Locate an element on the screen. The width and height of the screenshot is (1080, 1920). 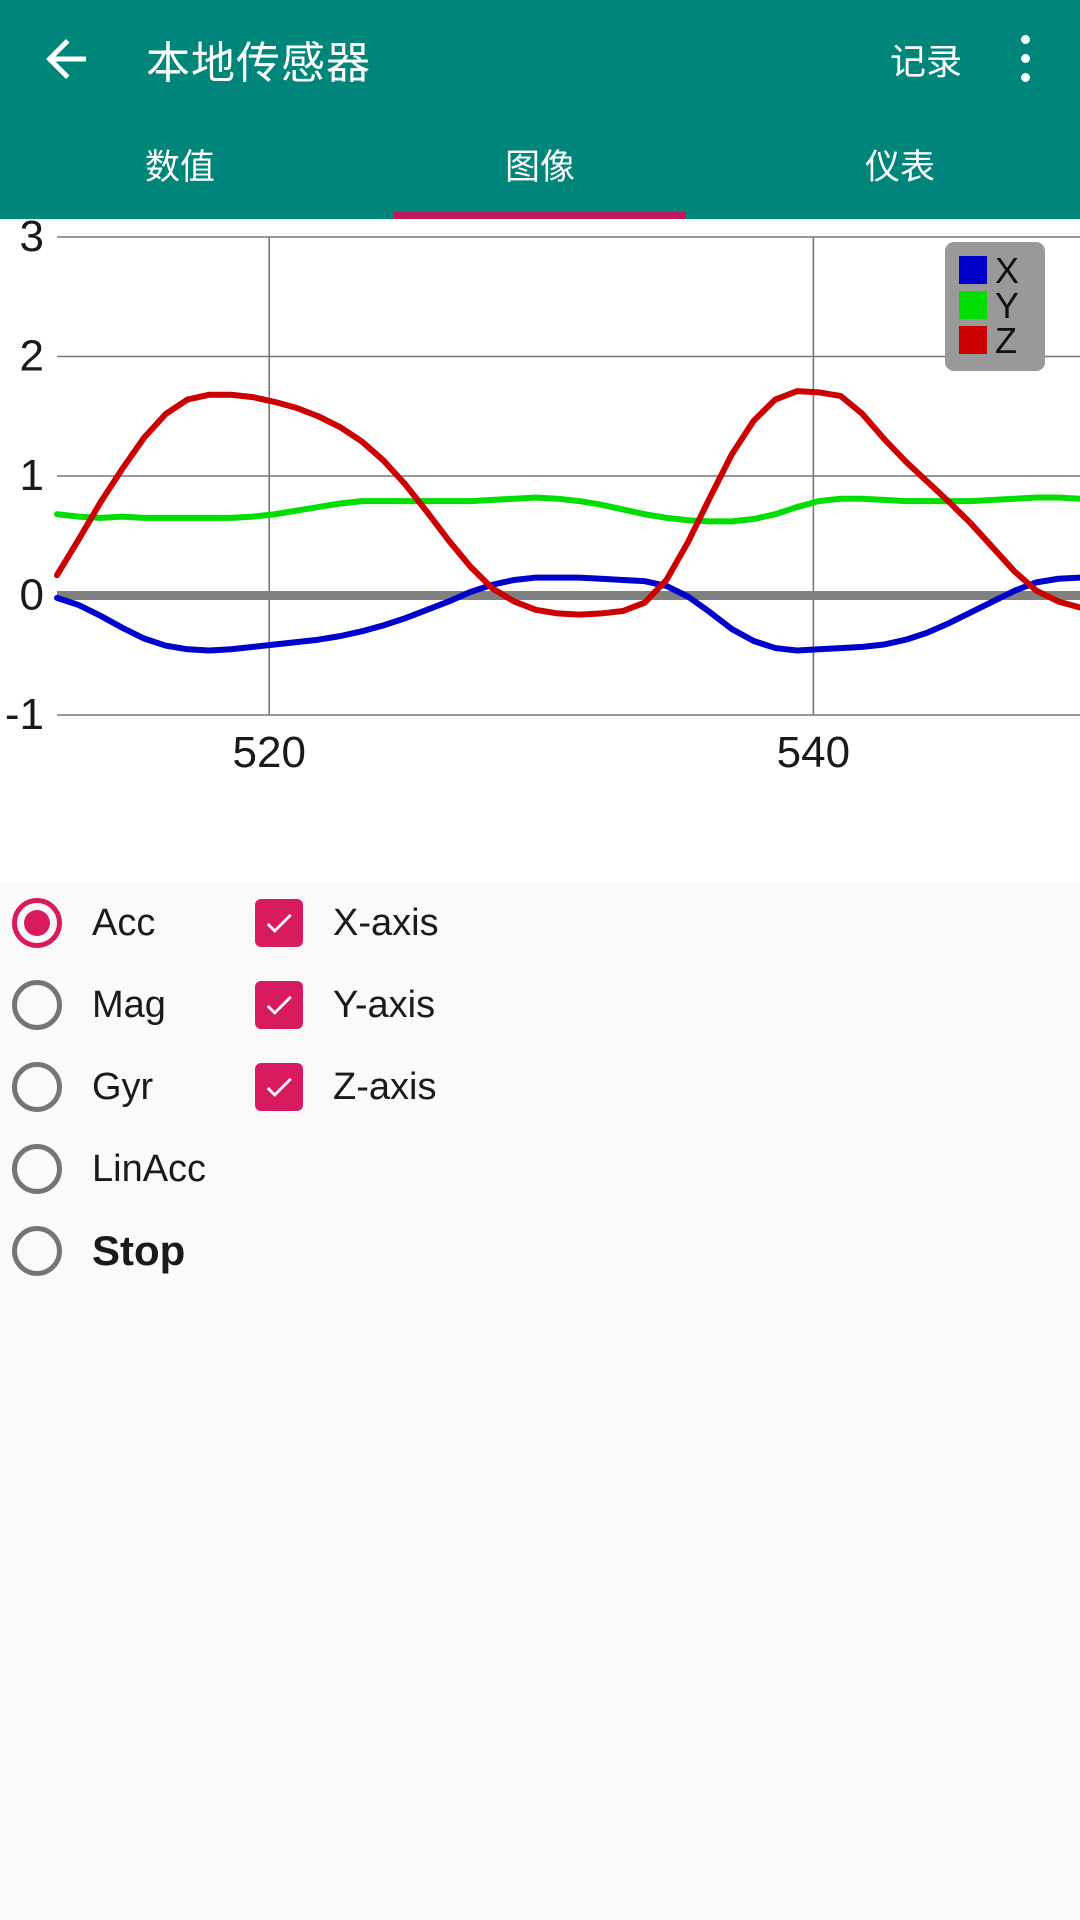
record-button: 记录 is located at coordinates (926, 59).